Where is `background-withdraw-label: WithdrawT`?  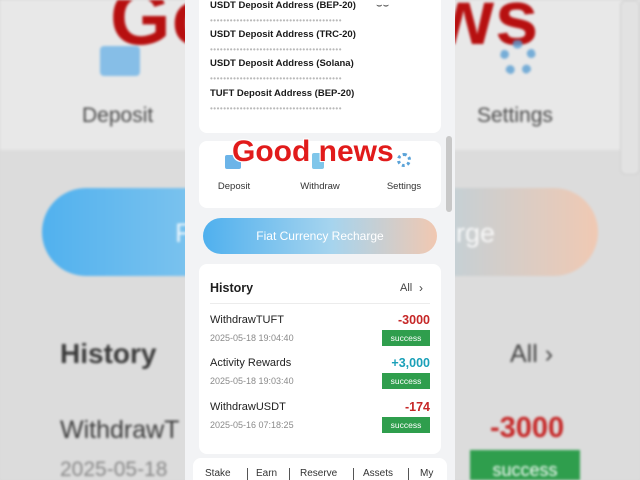 background-withdraw-label: WithdrawT is located at coordinates (120, 430).